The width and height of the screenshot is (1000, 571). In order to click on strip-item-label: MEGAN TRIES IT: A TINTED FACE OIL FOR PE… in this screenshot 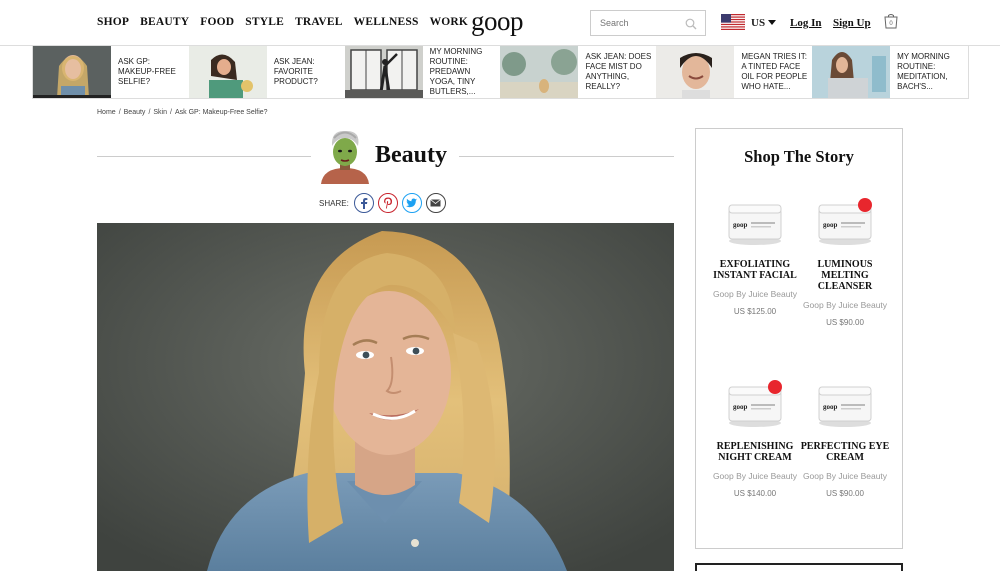, I will do `click(773, 72)`.